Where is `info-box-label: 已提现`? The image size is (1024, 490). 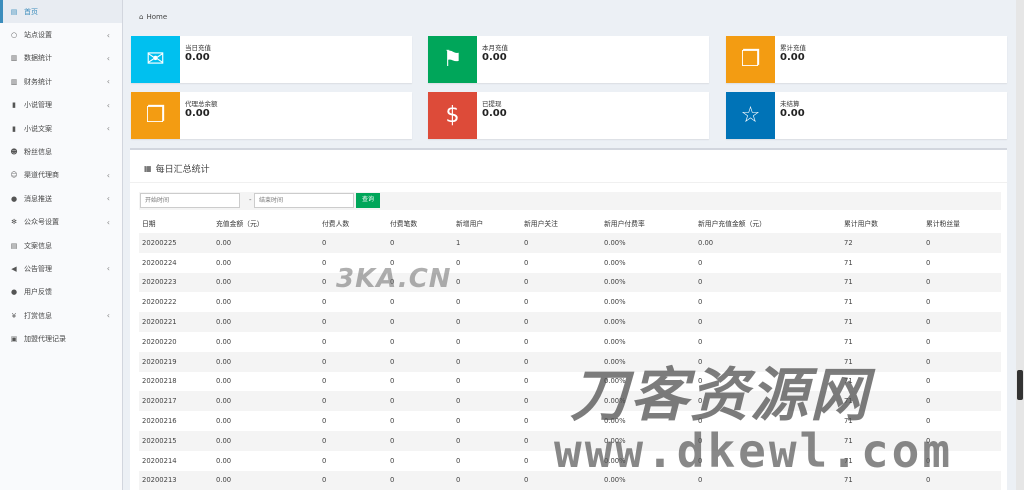 info-box-label: 已提现 is located at coordinates (492, 104).